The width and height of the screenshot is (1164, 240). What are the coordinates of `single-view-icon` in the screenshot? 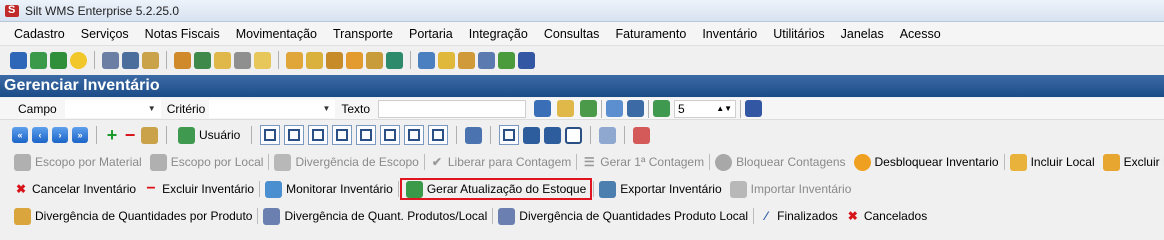 It's located at (574, 135).